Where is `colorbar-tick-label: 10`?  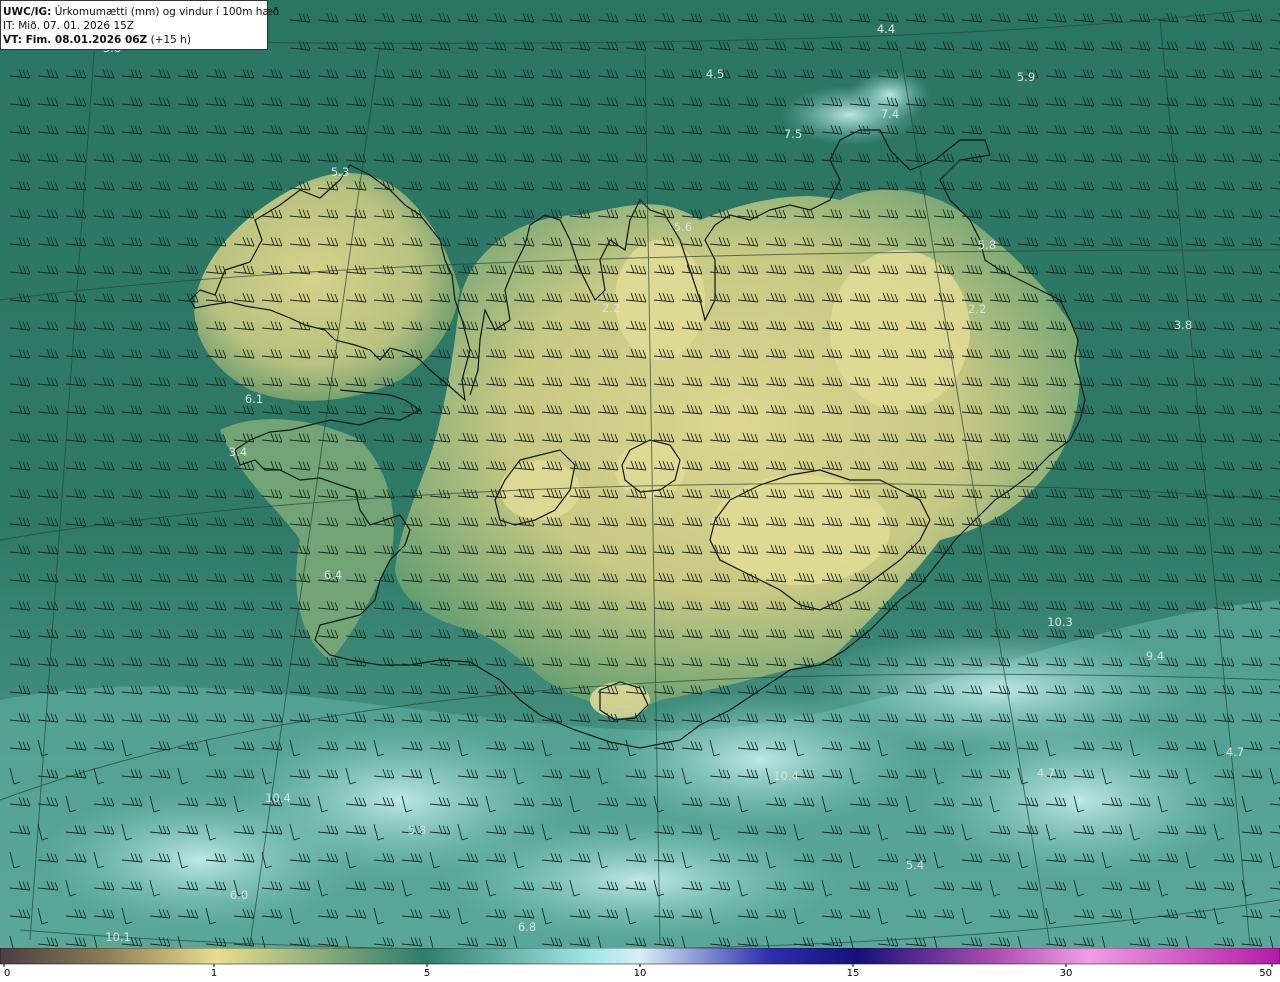 colorbar-tick-label: 10 is located at coordinates (640, 973).